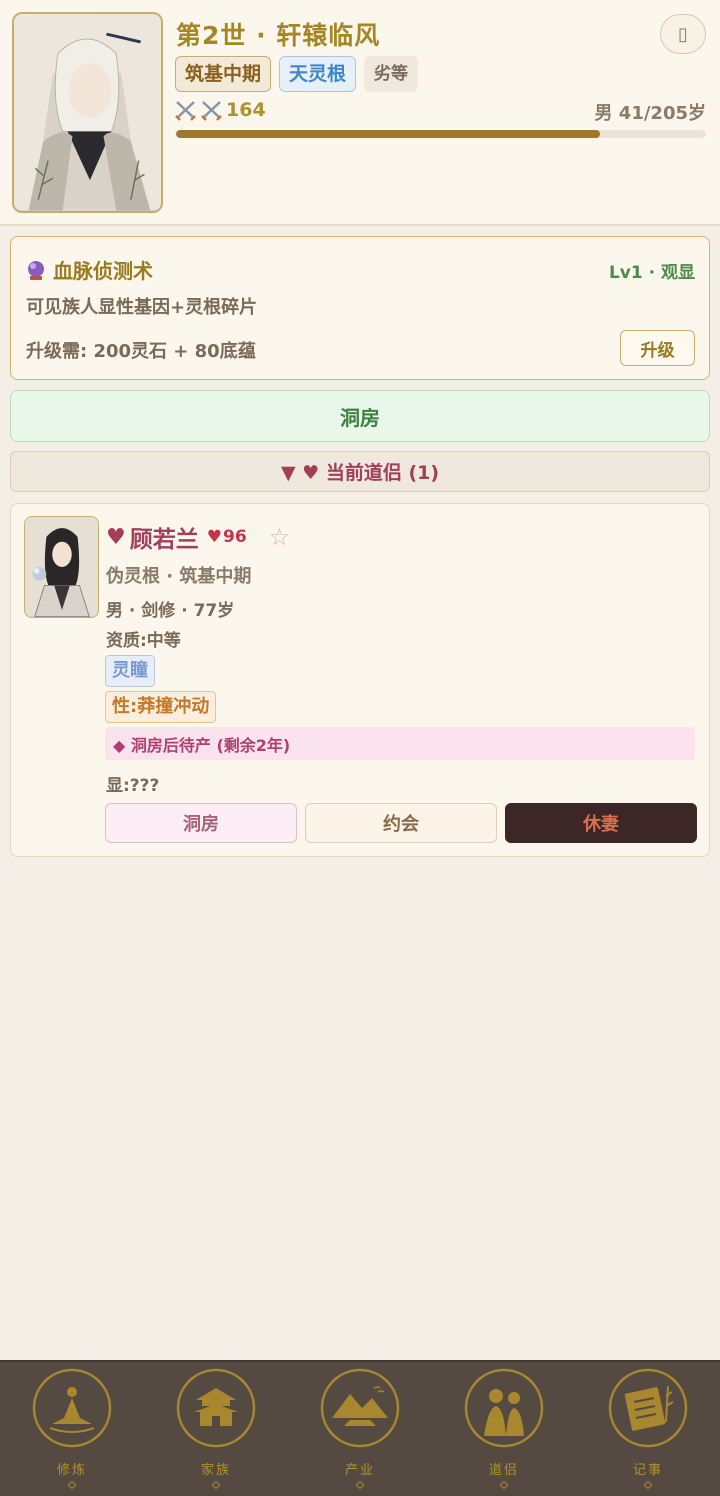 This screenshot has width=720, height=1496. What do you see at coordinates (318, 74) in the screenshot?
I see `spirit-root-tag: 天灵根` at bounding box center [318, 74].